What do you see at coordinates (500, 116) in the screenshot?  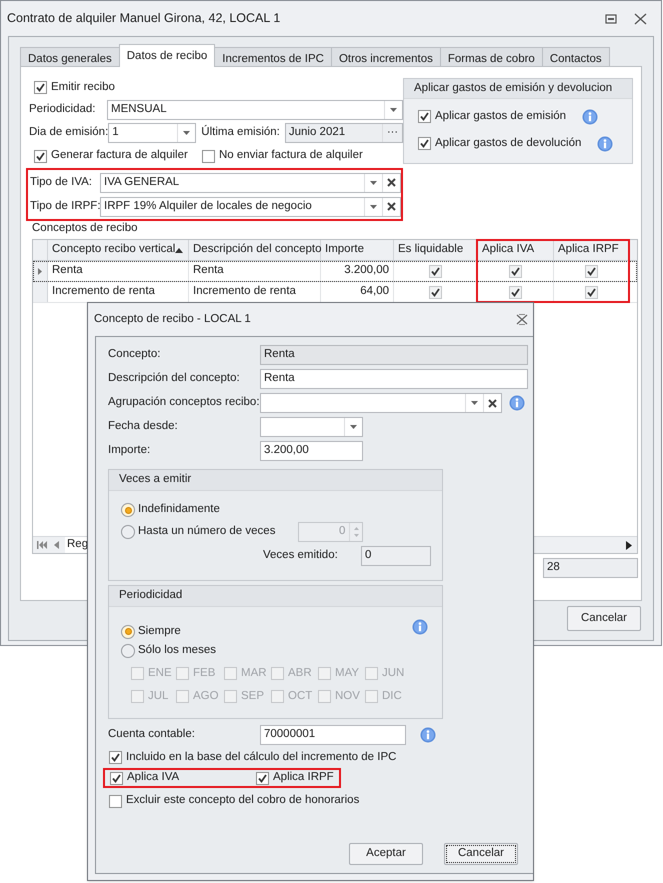 I see `checkbox-label: Aplicar gastos de emisión` at bounding box center [500, 116].